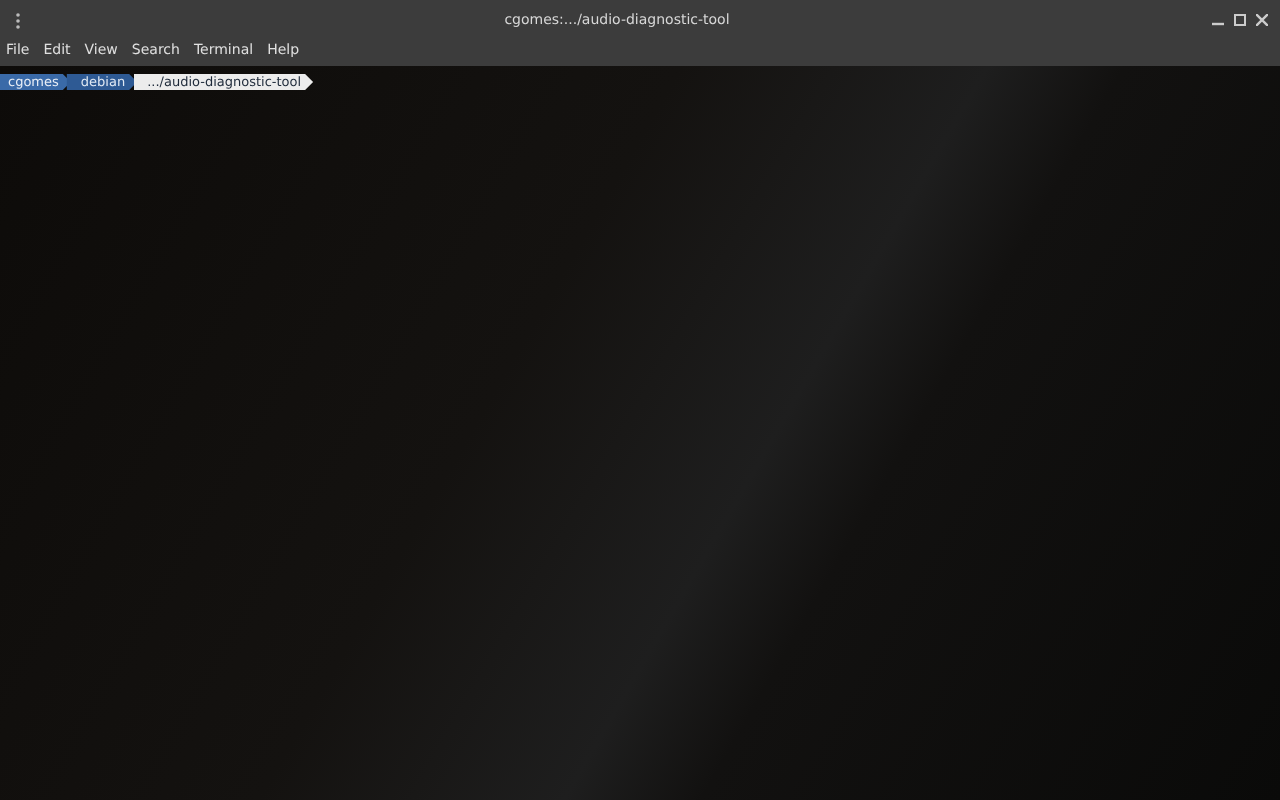 The width and height of the screenshot is (1280, 800). What do you see at coordinates (1262, 20) in the screenshot?
I see `close-icon` at bounding box center [1262, 20].